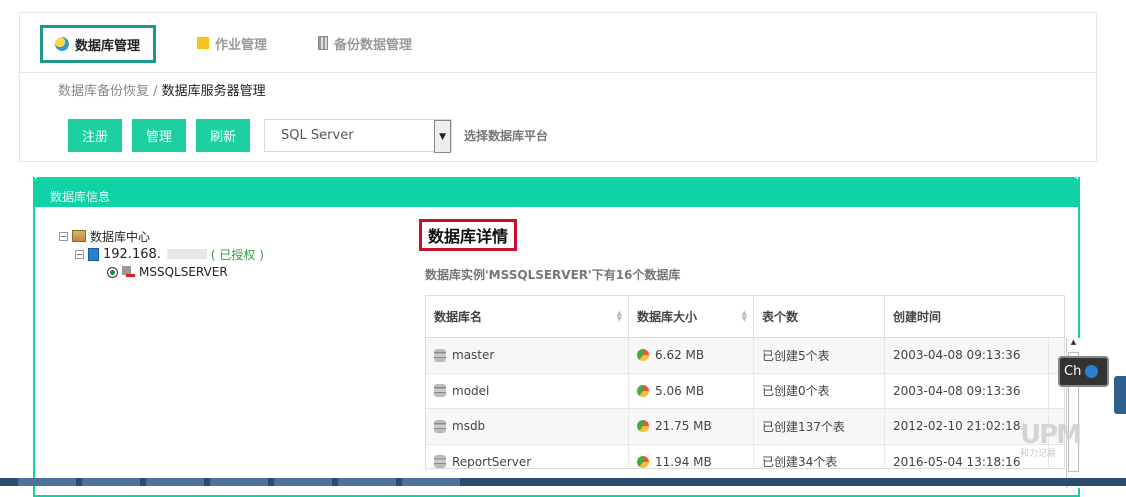 Image resolution: width=1126 pixels, height=497 pixels. Describe the element at coordinates (183, 272) in the screenshot. I see `instance-label: MSSQLSERVER` at that location.